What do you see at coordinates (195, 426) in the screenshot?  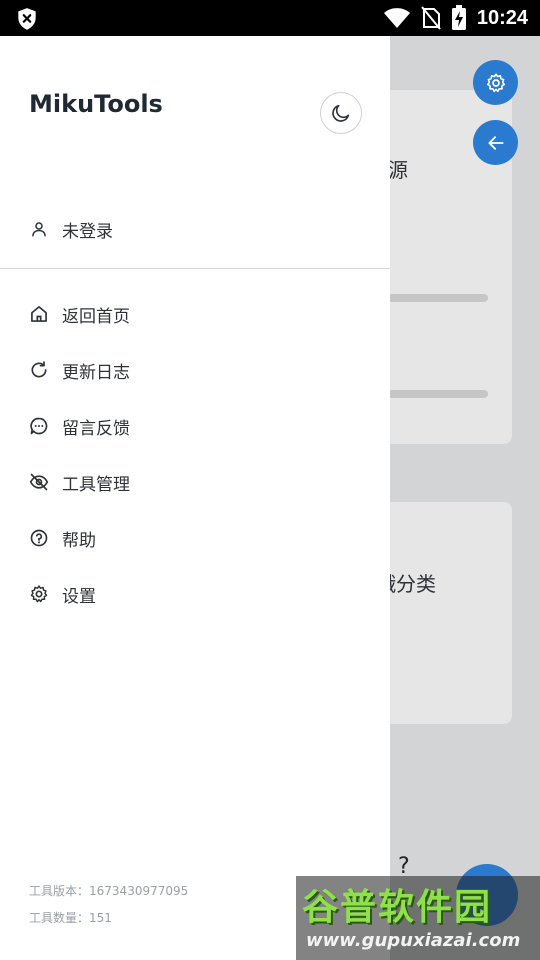 I see `menu-item-feedback: 留言反馈` at bounding box center [195, 426].